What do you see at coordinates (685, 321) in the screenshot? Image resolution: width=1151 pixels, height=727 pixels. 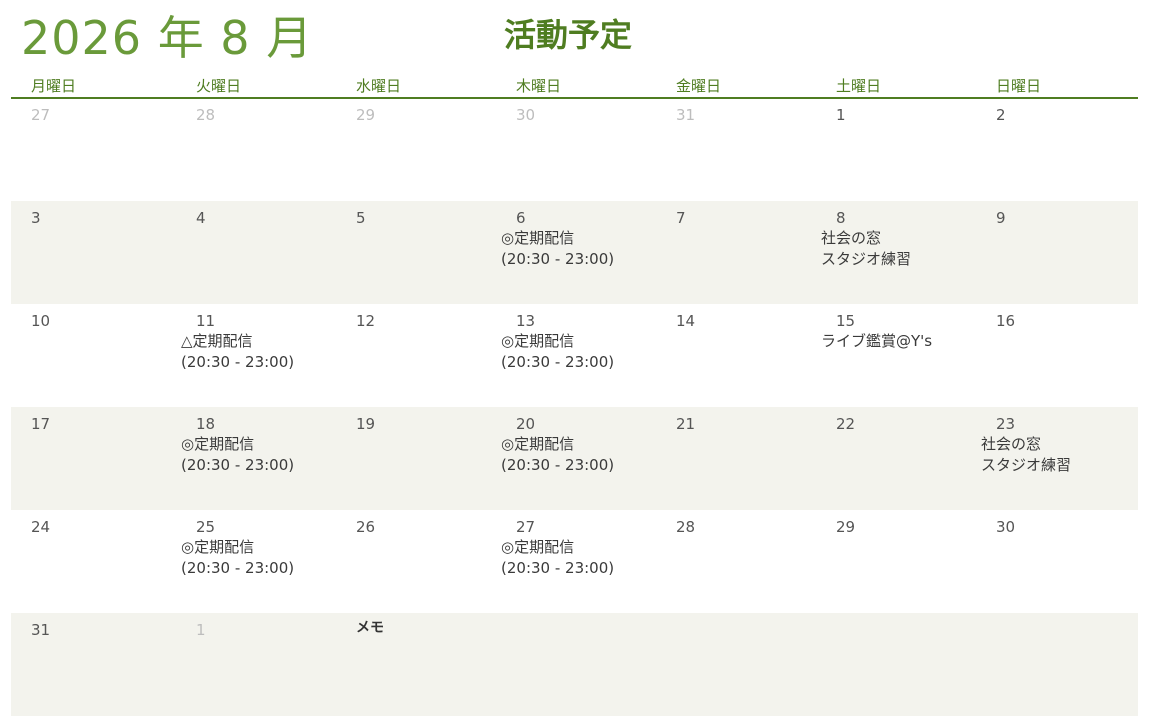 I see `day-cell: 14` at bounding box center [685, 321].